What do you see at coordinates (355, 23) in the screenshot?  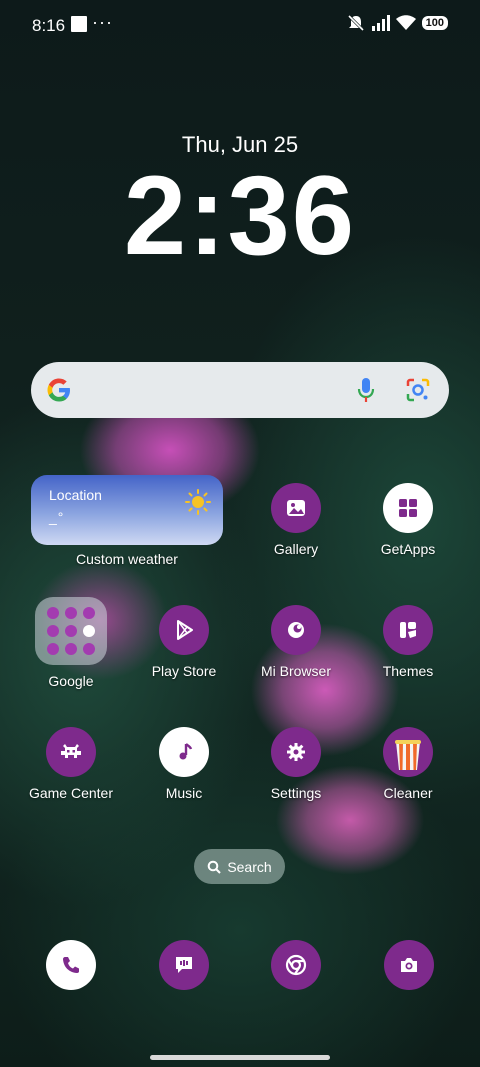 I see `vibrate-off-icon` at bounding box center [355, 23].